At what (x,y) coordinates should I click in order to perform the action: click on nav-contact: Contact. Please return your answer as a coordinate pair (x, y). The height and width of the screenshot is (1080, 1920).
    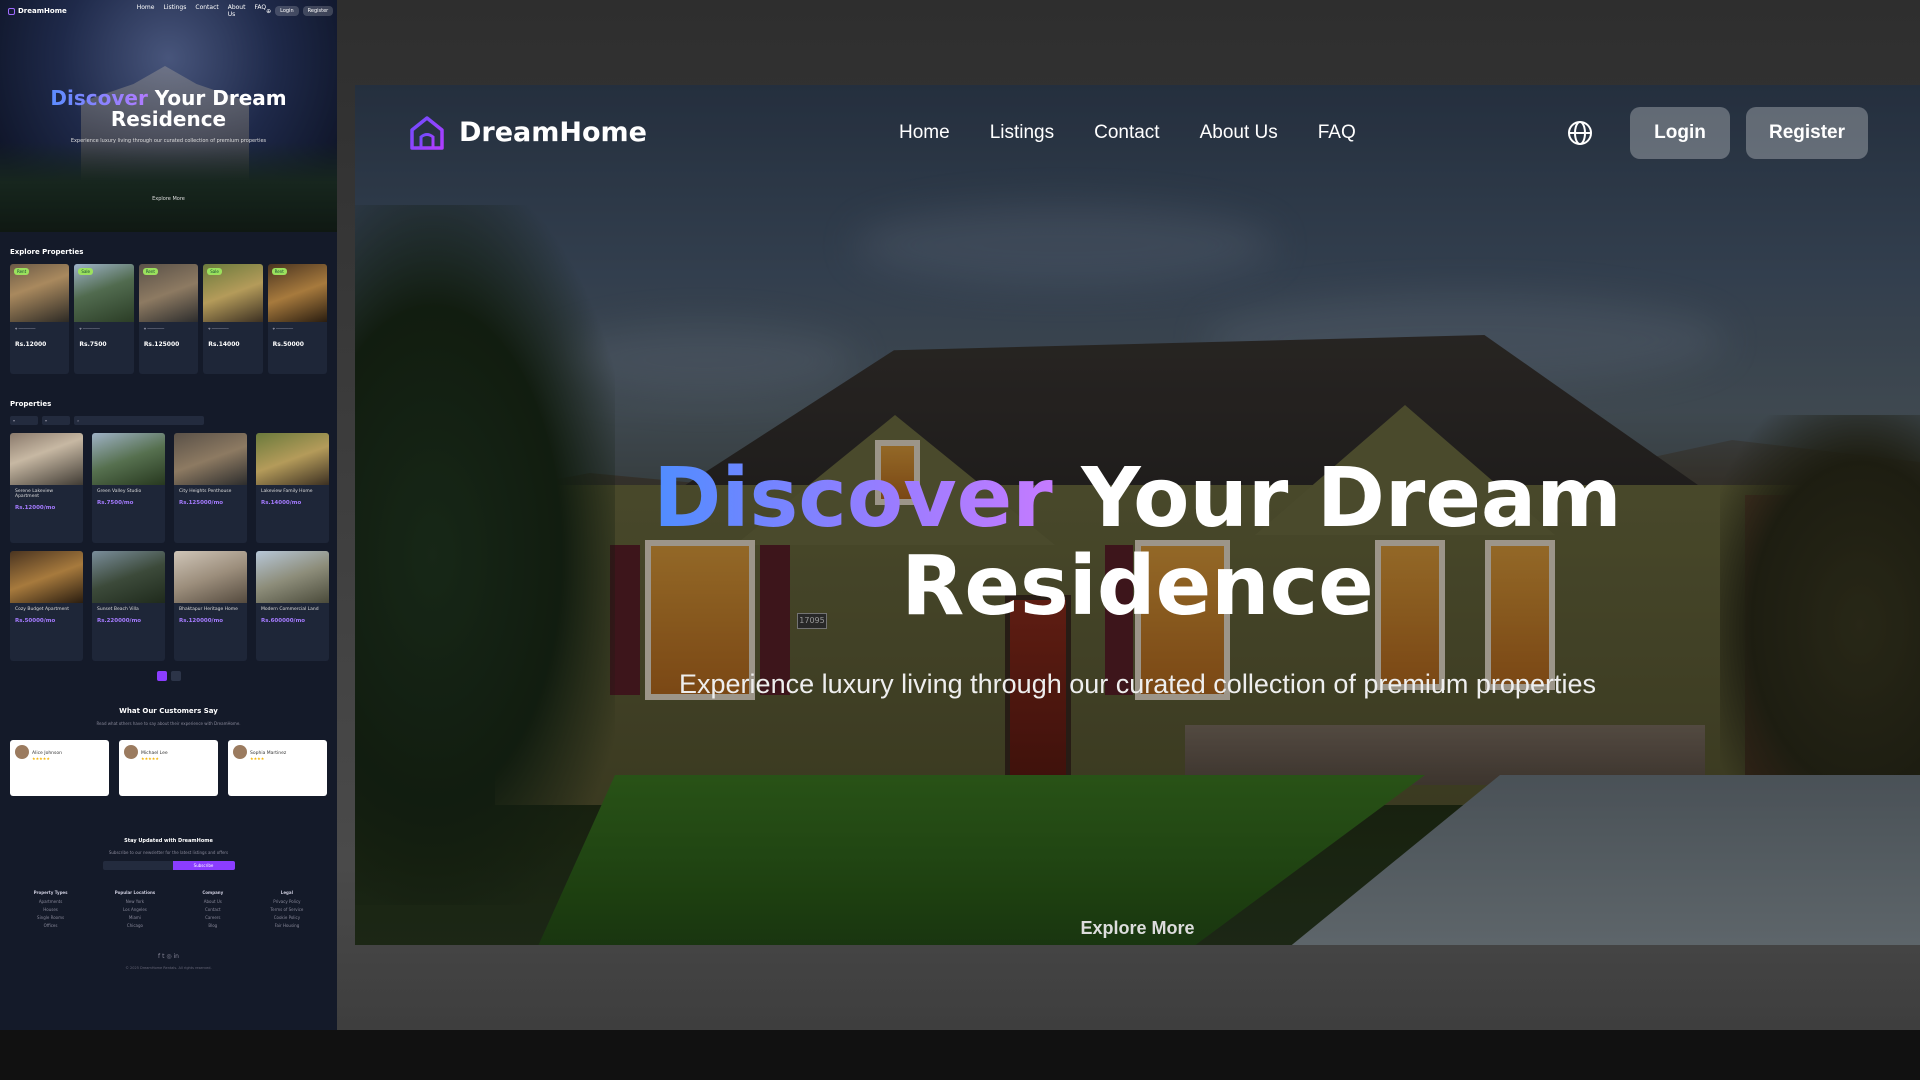
    Looking at the image, I should click on (1126, 133).